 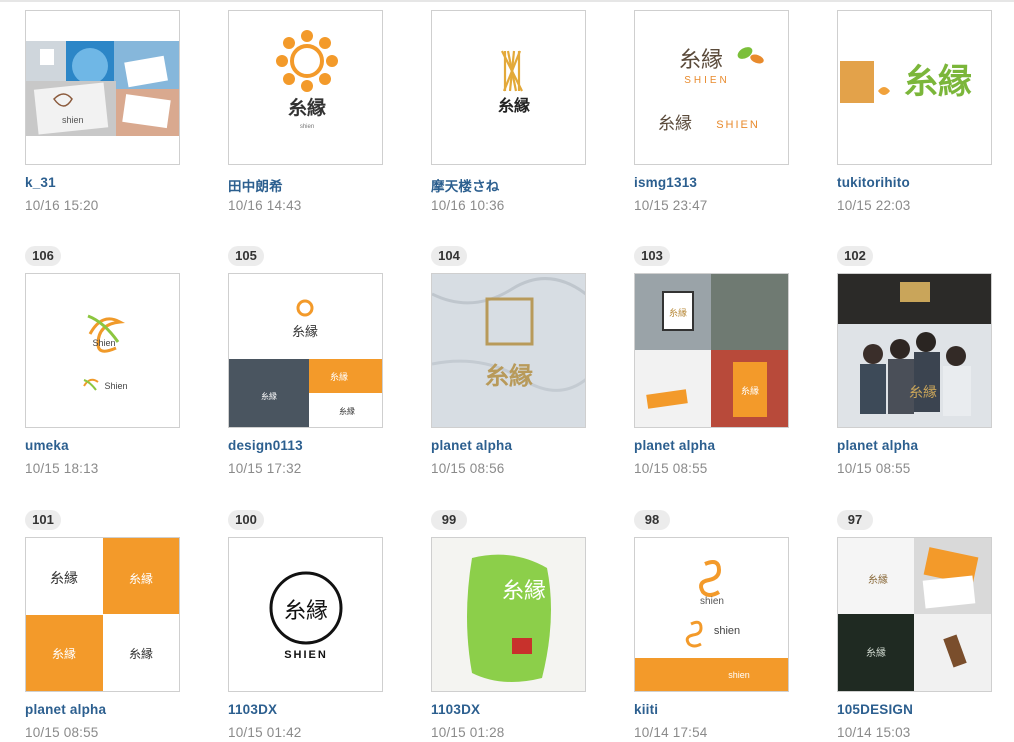 I want to click on post-timestamp: 10/15 08:56, so click(x=468, y=468).